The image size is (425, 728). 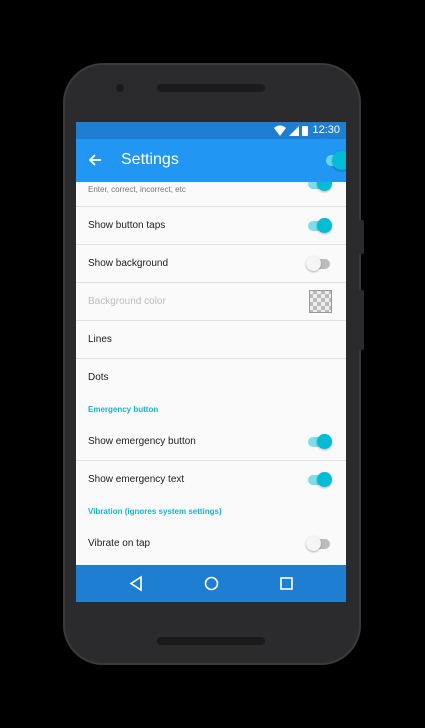 What do you see at coordinates (319, 442) in the screenshot?
I see `show-emergency-button-switch` at bounding box center [319, 442].